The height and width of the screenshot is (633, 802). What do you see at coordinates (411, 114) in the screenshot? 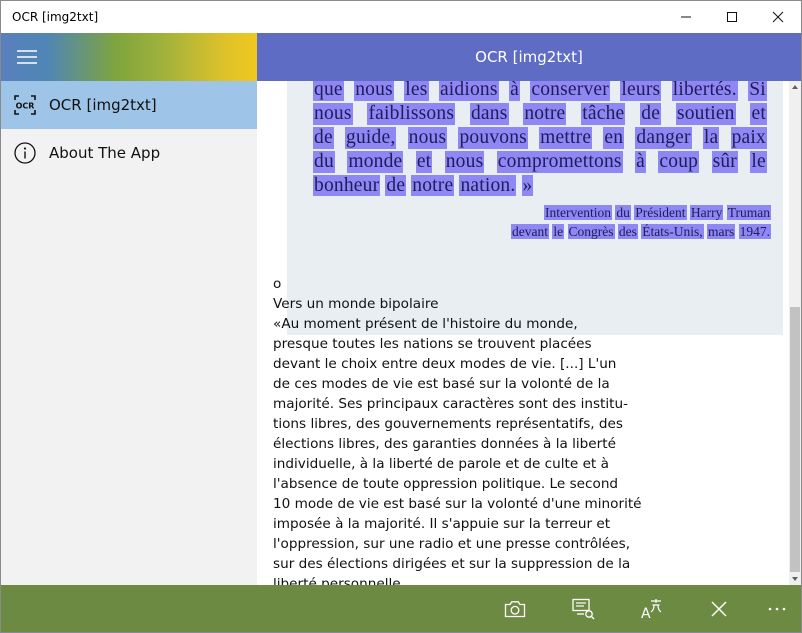
I see `highlighted-word: faiblissons` at bounding box center [411, 114].